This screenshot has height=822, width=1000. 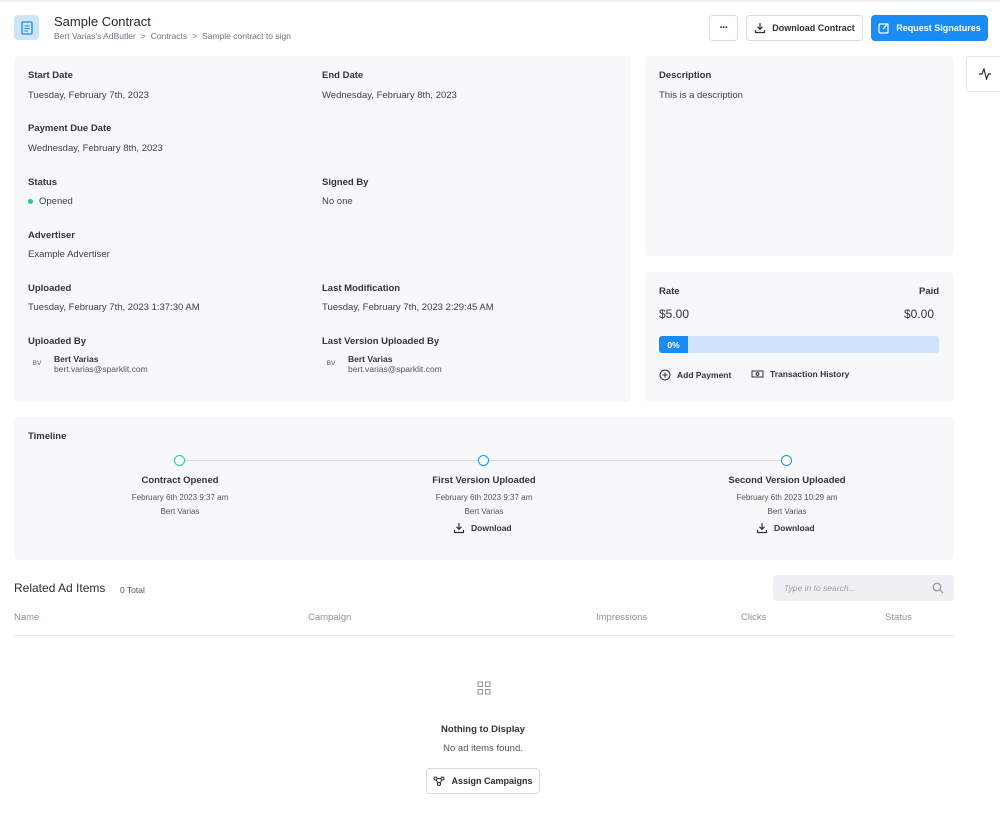 What do you see at coordinates (484, 689) in the screenshot?
I see `grid-icon` at bounding box center [484, 689].